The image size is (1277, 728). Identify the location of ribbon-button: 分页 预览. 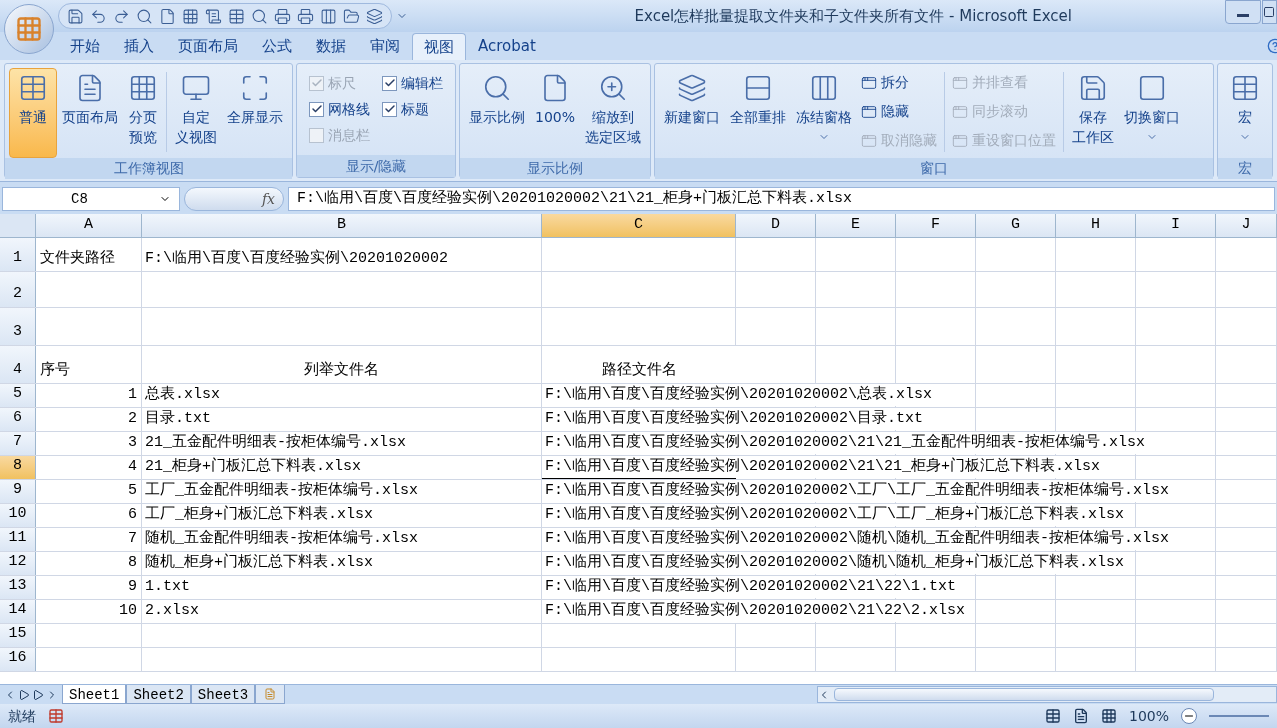
(143, 113).